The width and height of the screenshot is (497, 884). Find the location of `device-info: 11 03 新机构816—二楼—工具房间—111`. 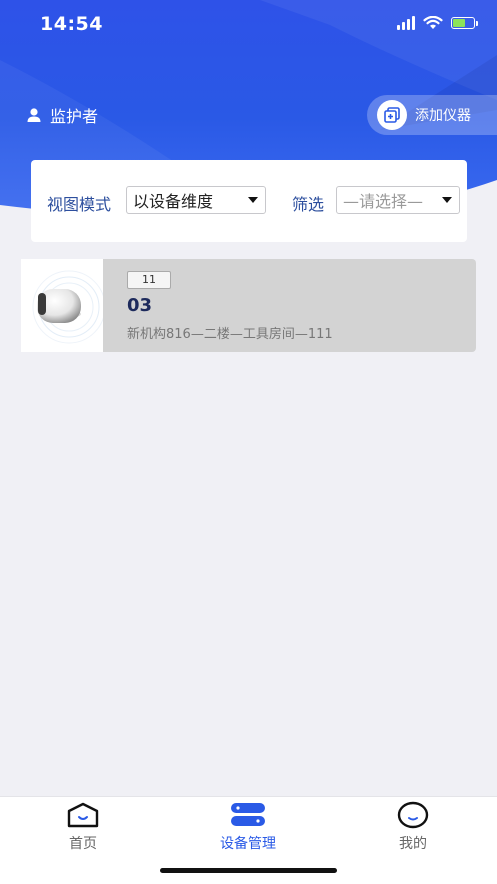

device-info: 11 03 新机构816—二楼—工具房间—111 is located at coordinates (289, 305).